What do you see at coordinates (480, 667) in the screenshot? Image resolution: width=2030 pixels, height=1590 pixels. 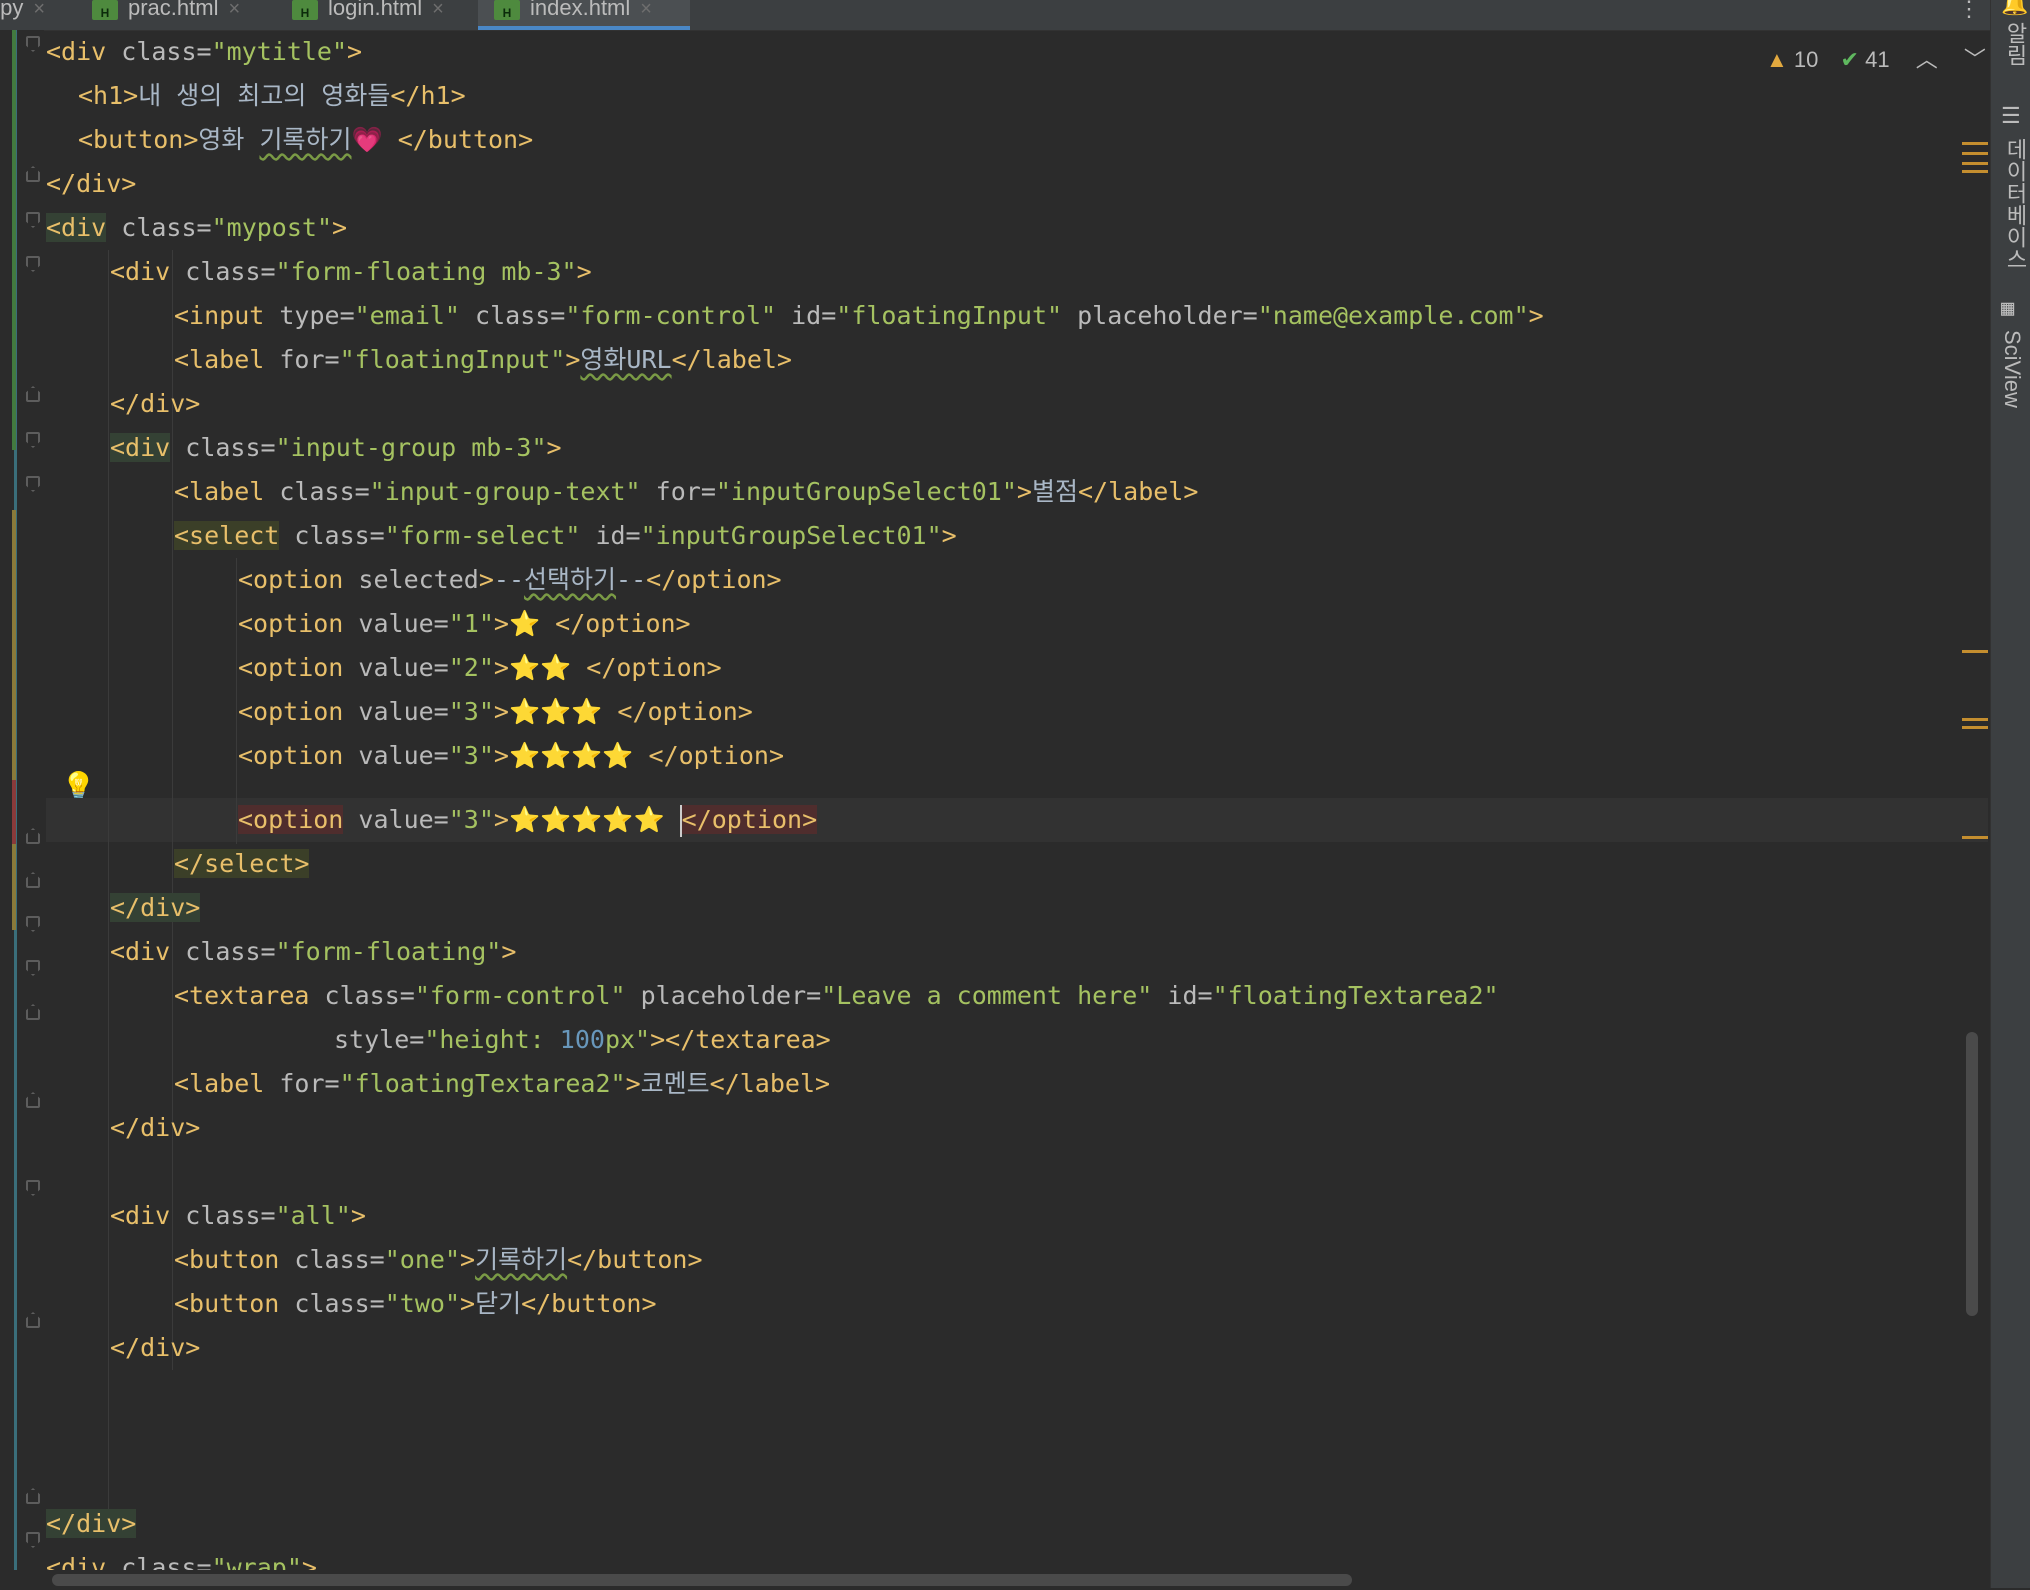 I see `code-line-15: <option value="2">⭐⭐ </option>` at bounding box center [480, 667].